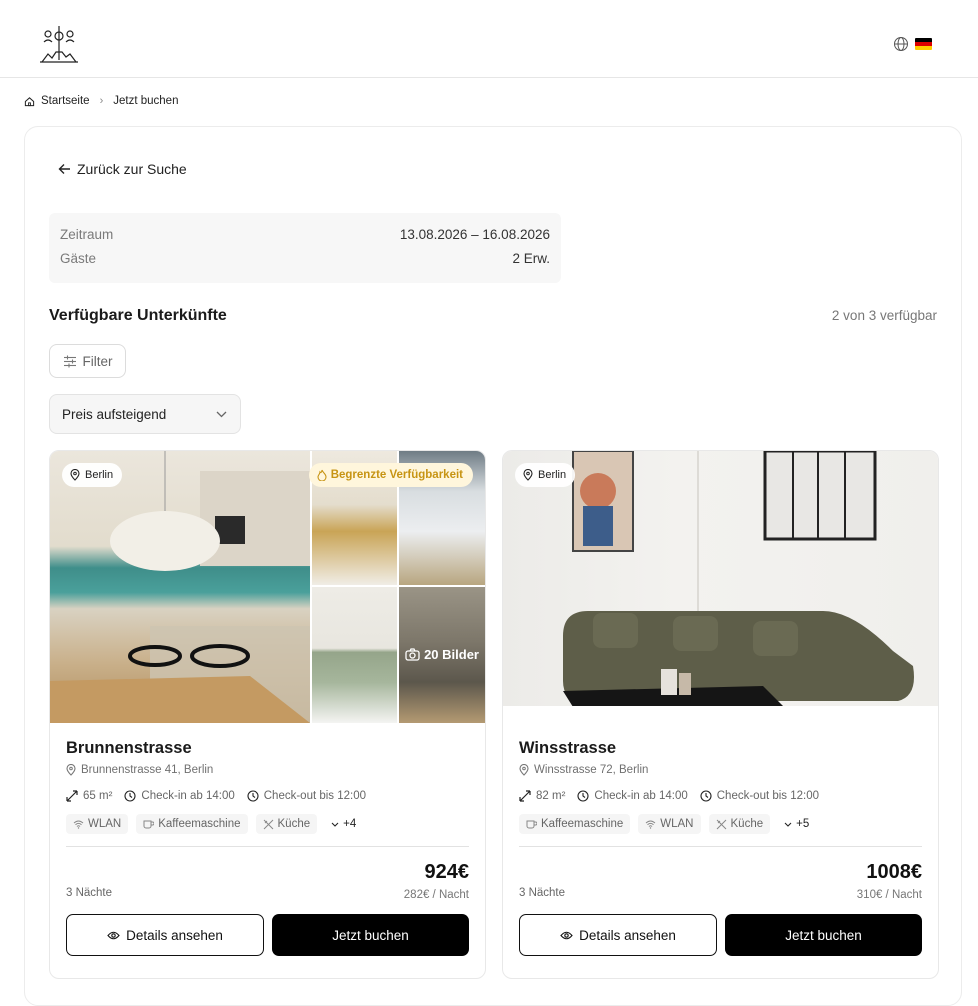 The width and height of the screenshot is (978, 1006). I want to click on chevron-right-icon: ›, so click(101, 101).